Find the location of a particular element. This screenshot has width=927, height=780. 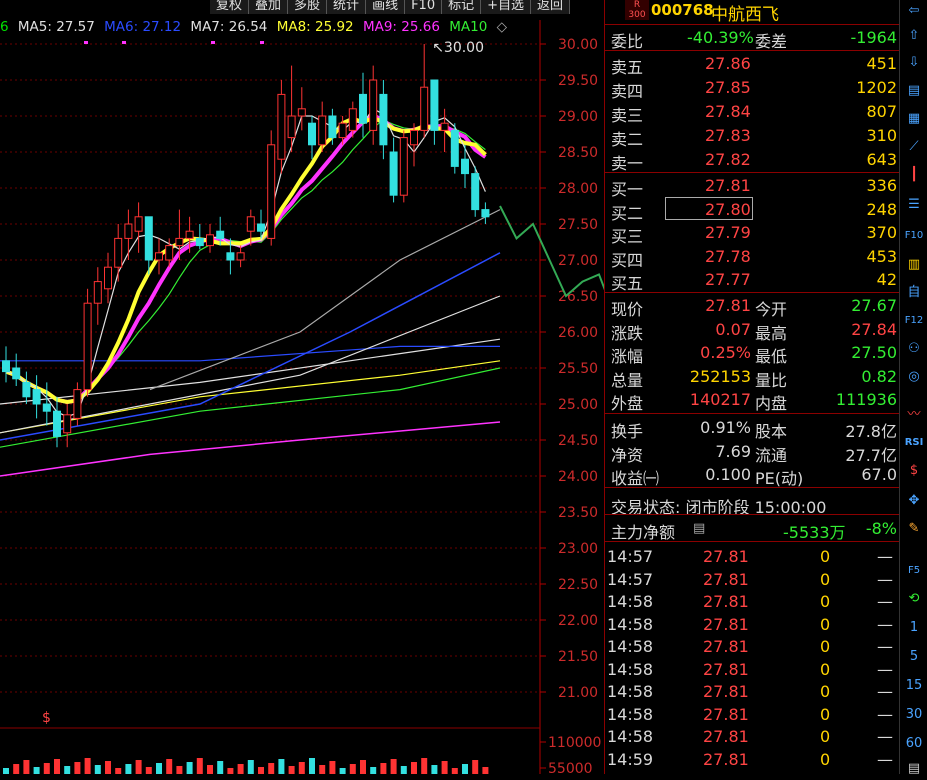

arrow-up-icon: ⇧ is located at coordinates (914, 36).